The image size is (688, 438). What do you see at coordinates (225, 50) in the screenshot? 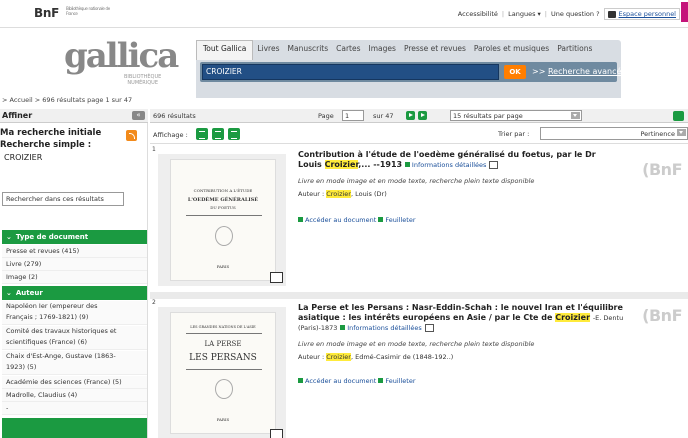
I see `tab-tout-gallica: Tout Gallica` at bounding box center [225, 50].